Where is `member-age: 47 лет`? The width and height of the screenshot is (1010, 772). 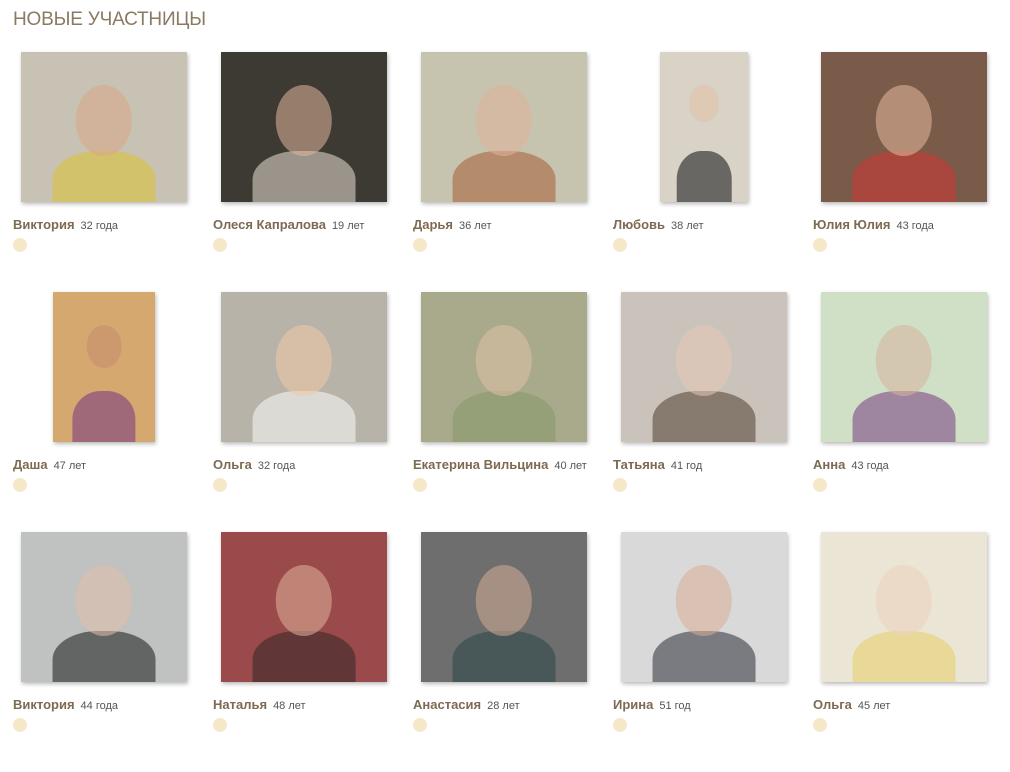 member-age: 47 лет is located at coordinates (70, 466).